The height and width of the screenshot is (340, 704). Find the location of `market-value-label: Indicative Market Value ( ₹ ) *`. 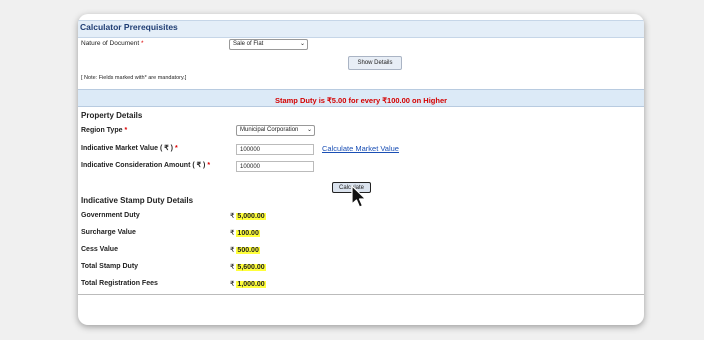

market-value-label: Indicative Market Value ( ₹ ) * is located at coordinates (129, 148).